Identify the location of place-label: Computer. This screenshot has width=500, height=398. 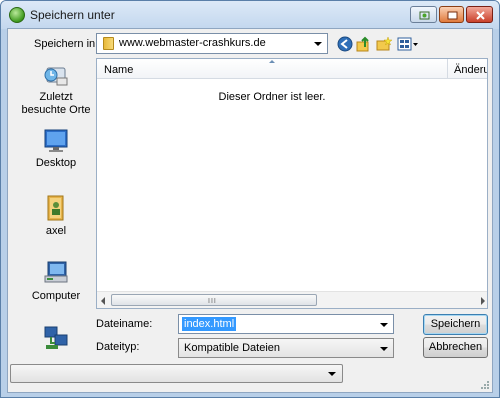
(56, 296).